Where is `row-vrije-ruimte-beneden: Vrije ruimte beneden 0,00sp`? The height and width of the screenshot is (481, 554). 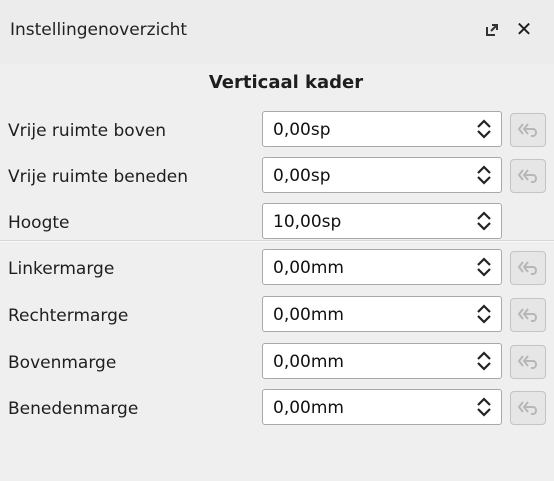 row-vrije-ruimte-beneden: Vrije ruimte beneden 0,00sp is located at coordinates (277, 177).